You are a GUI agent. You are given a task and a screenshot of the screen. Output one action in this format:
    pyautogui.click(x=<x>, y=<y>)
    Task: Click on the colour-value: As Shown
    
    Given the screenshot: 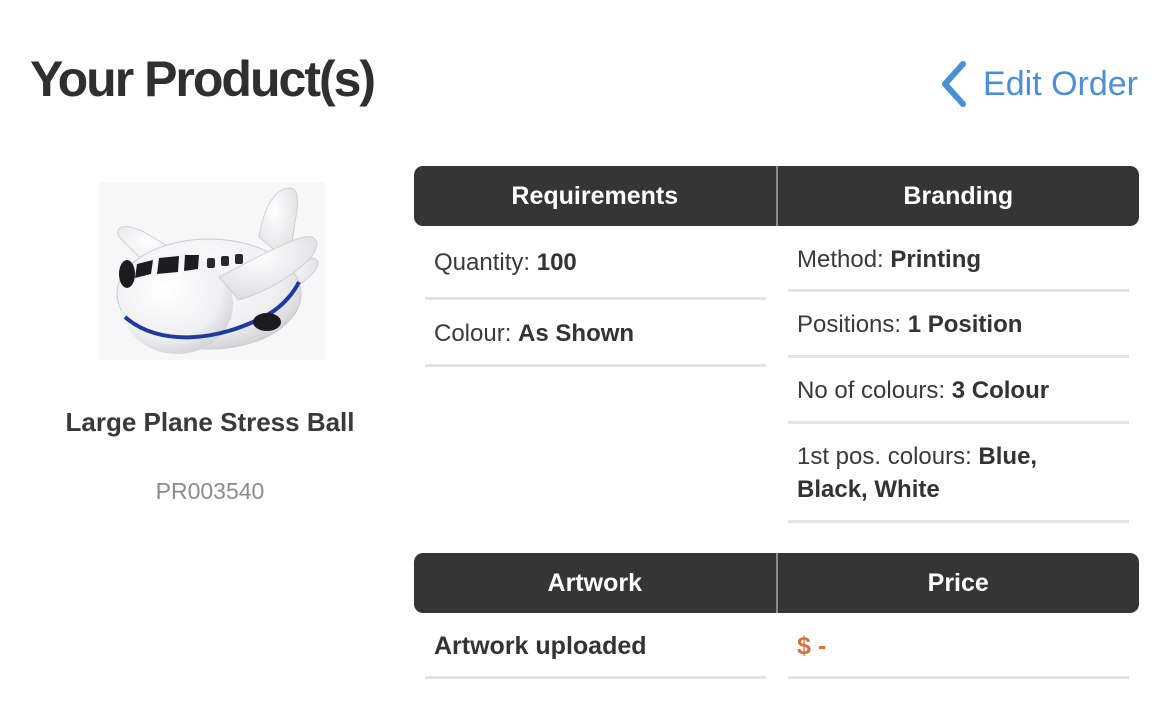 What is the action you would take?
    pyautogui.click(x=576, y=333)
    